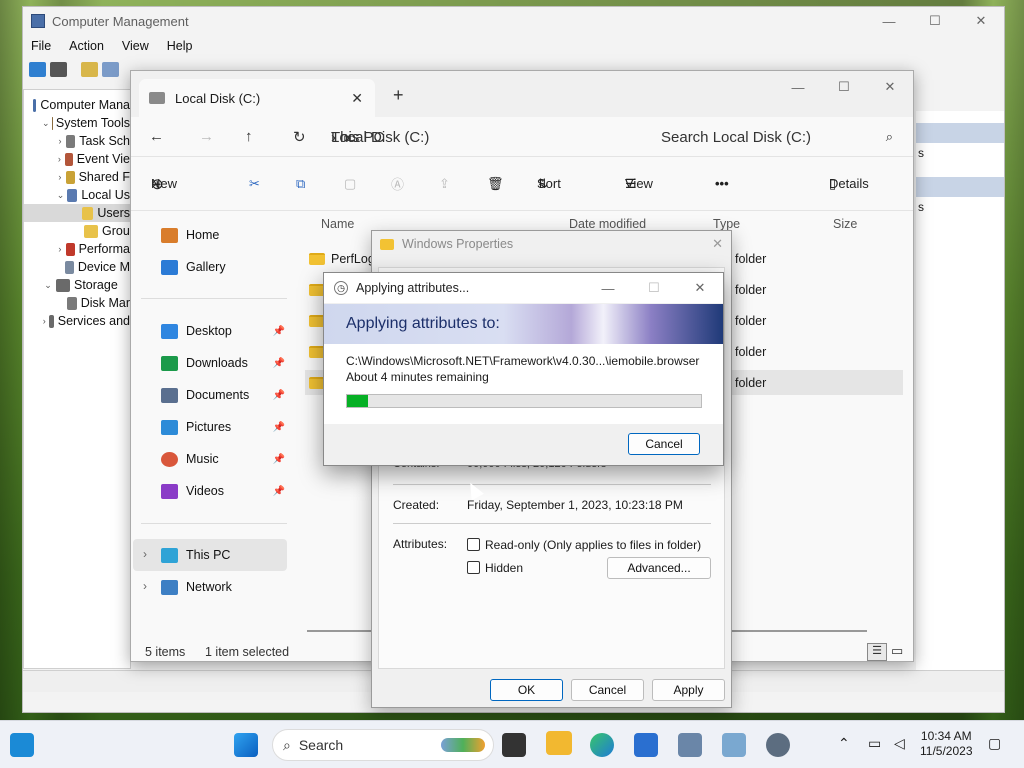  I want to click on tree-item: › Performa, so click(77, 249).